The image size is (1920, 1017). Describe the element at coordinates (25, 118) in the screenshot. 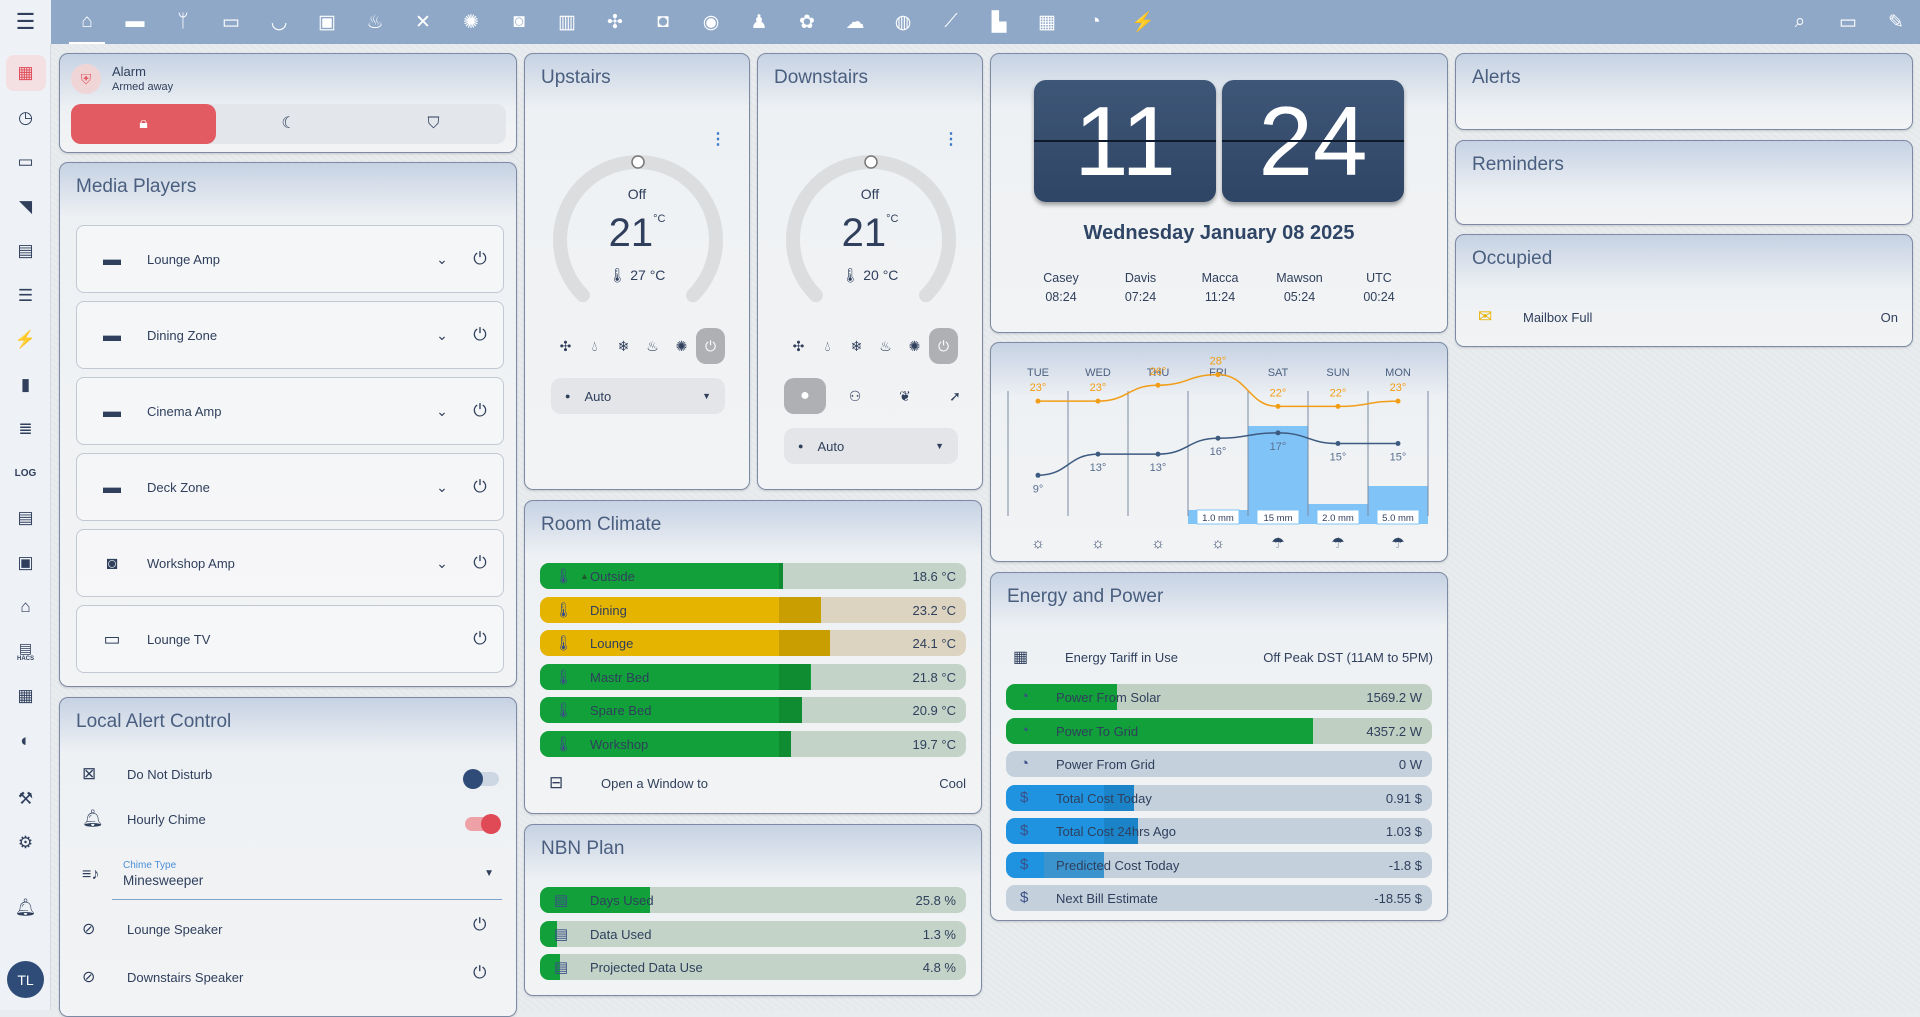

I see `sidebar-item-history: ◷` at that location.